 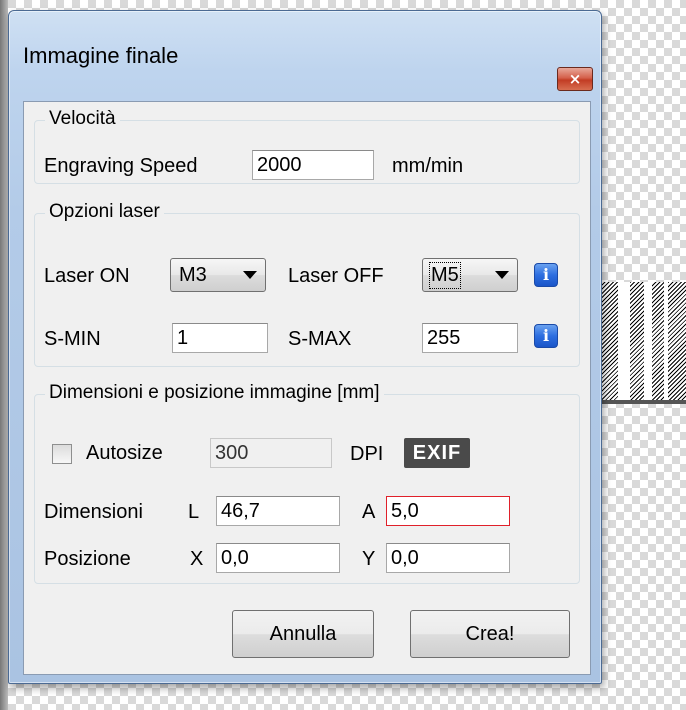 I want to click on exif-label: EXIF, so click(x=437, y=453).